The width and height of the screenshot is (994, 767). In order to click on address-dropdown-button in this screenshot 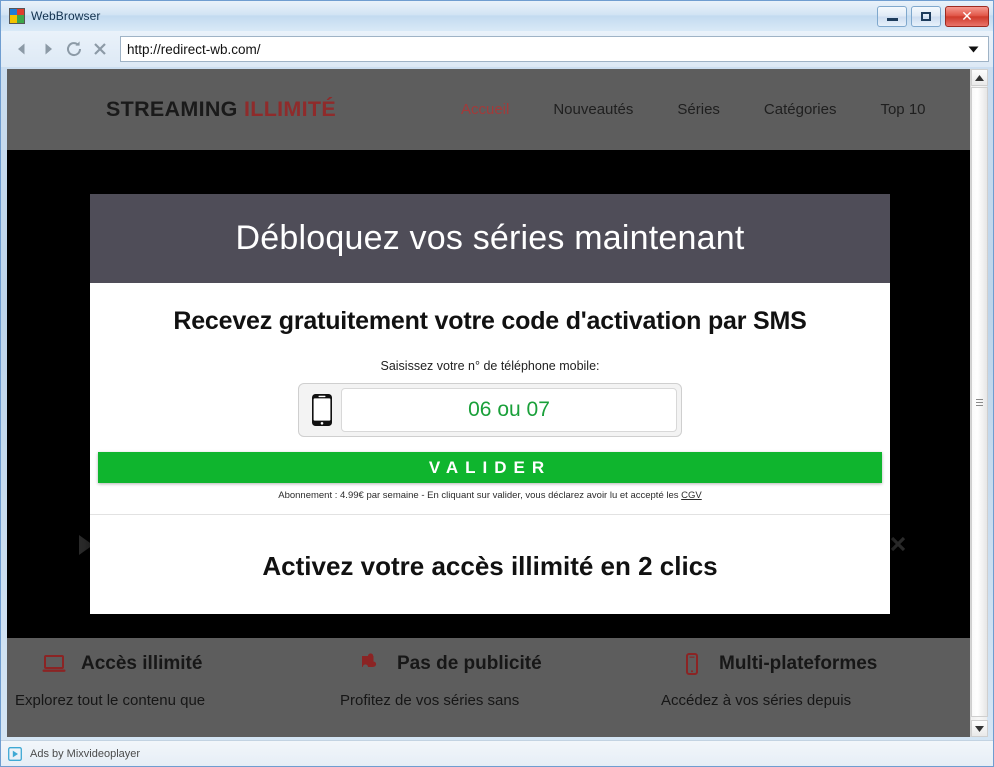, I will do `click(974, 49)`.